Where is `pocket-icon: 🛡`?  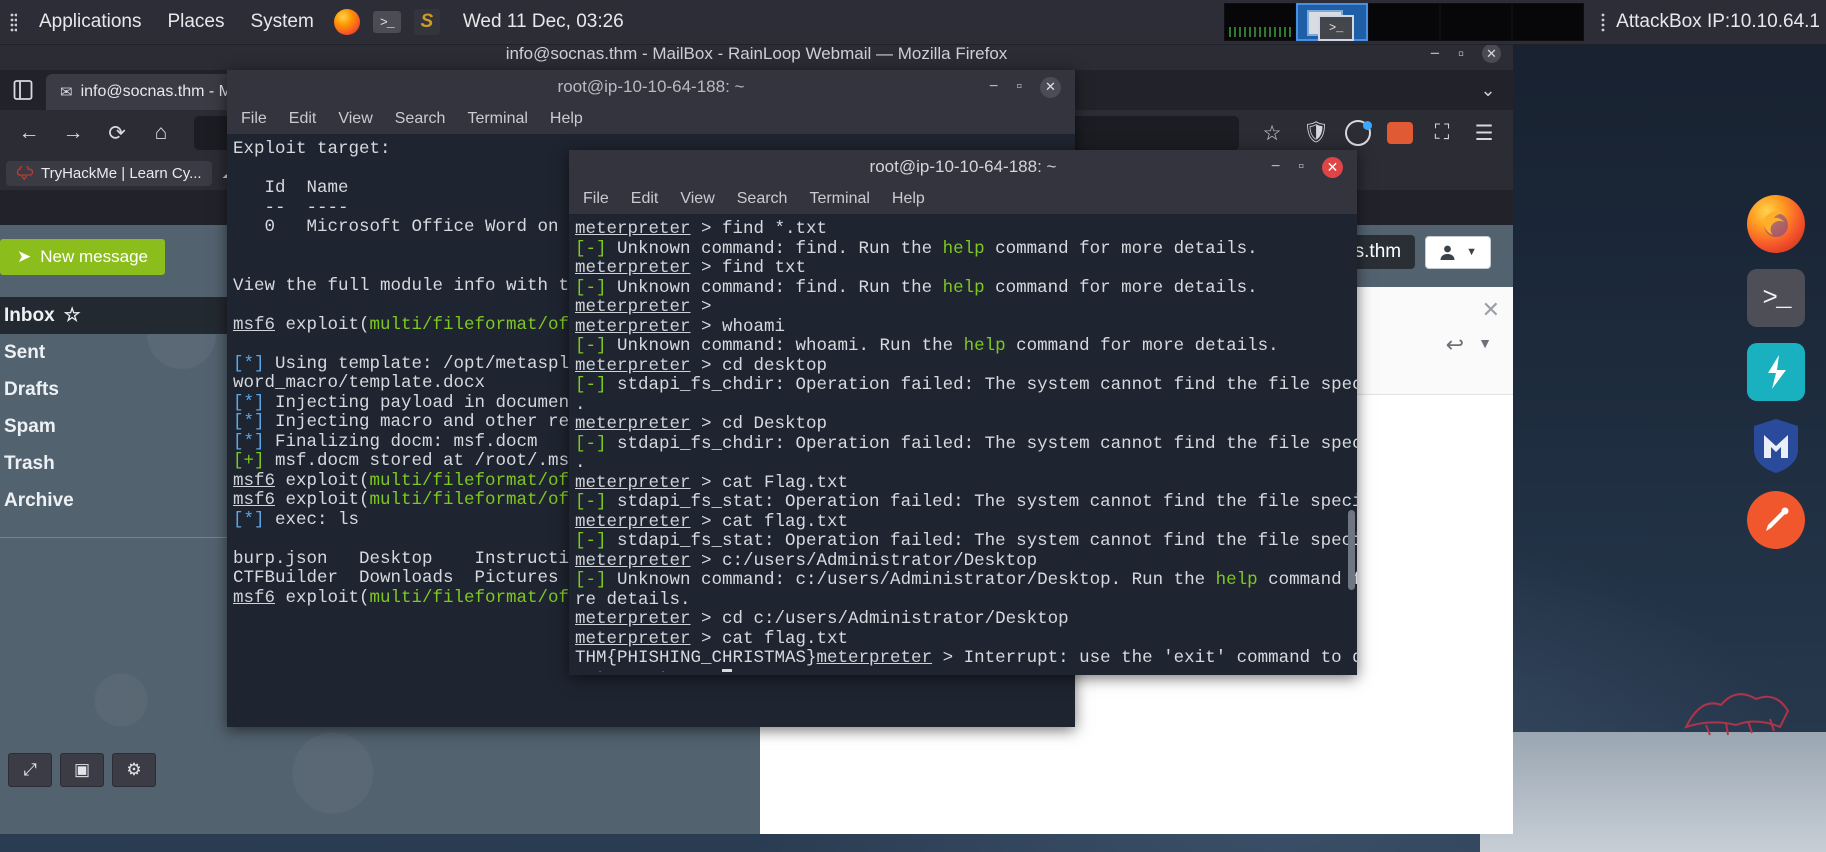
pocket-icon: 🛡 is located at coordinates (1316, 133).